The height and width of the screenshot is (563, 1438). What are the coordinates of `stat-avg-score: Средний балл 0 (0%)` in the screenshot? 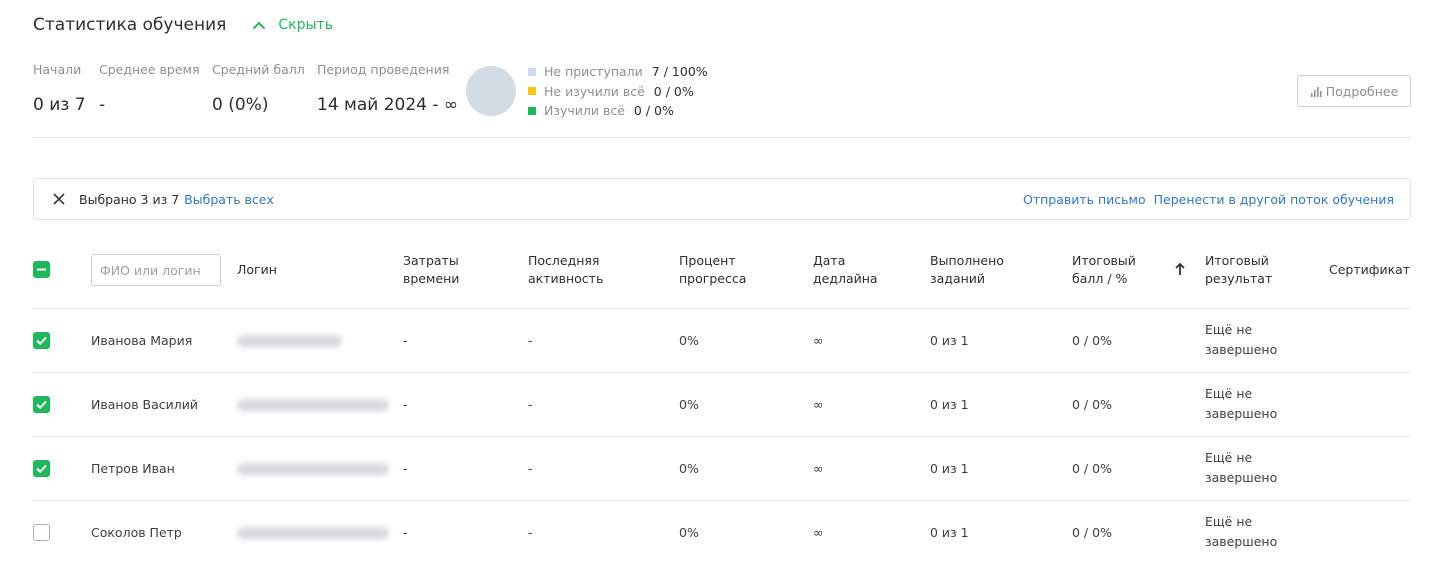 It's located at (264, 88).